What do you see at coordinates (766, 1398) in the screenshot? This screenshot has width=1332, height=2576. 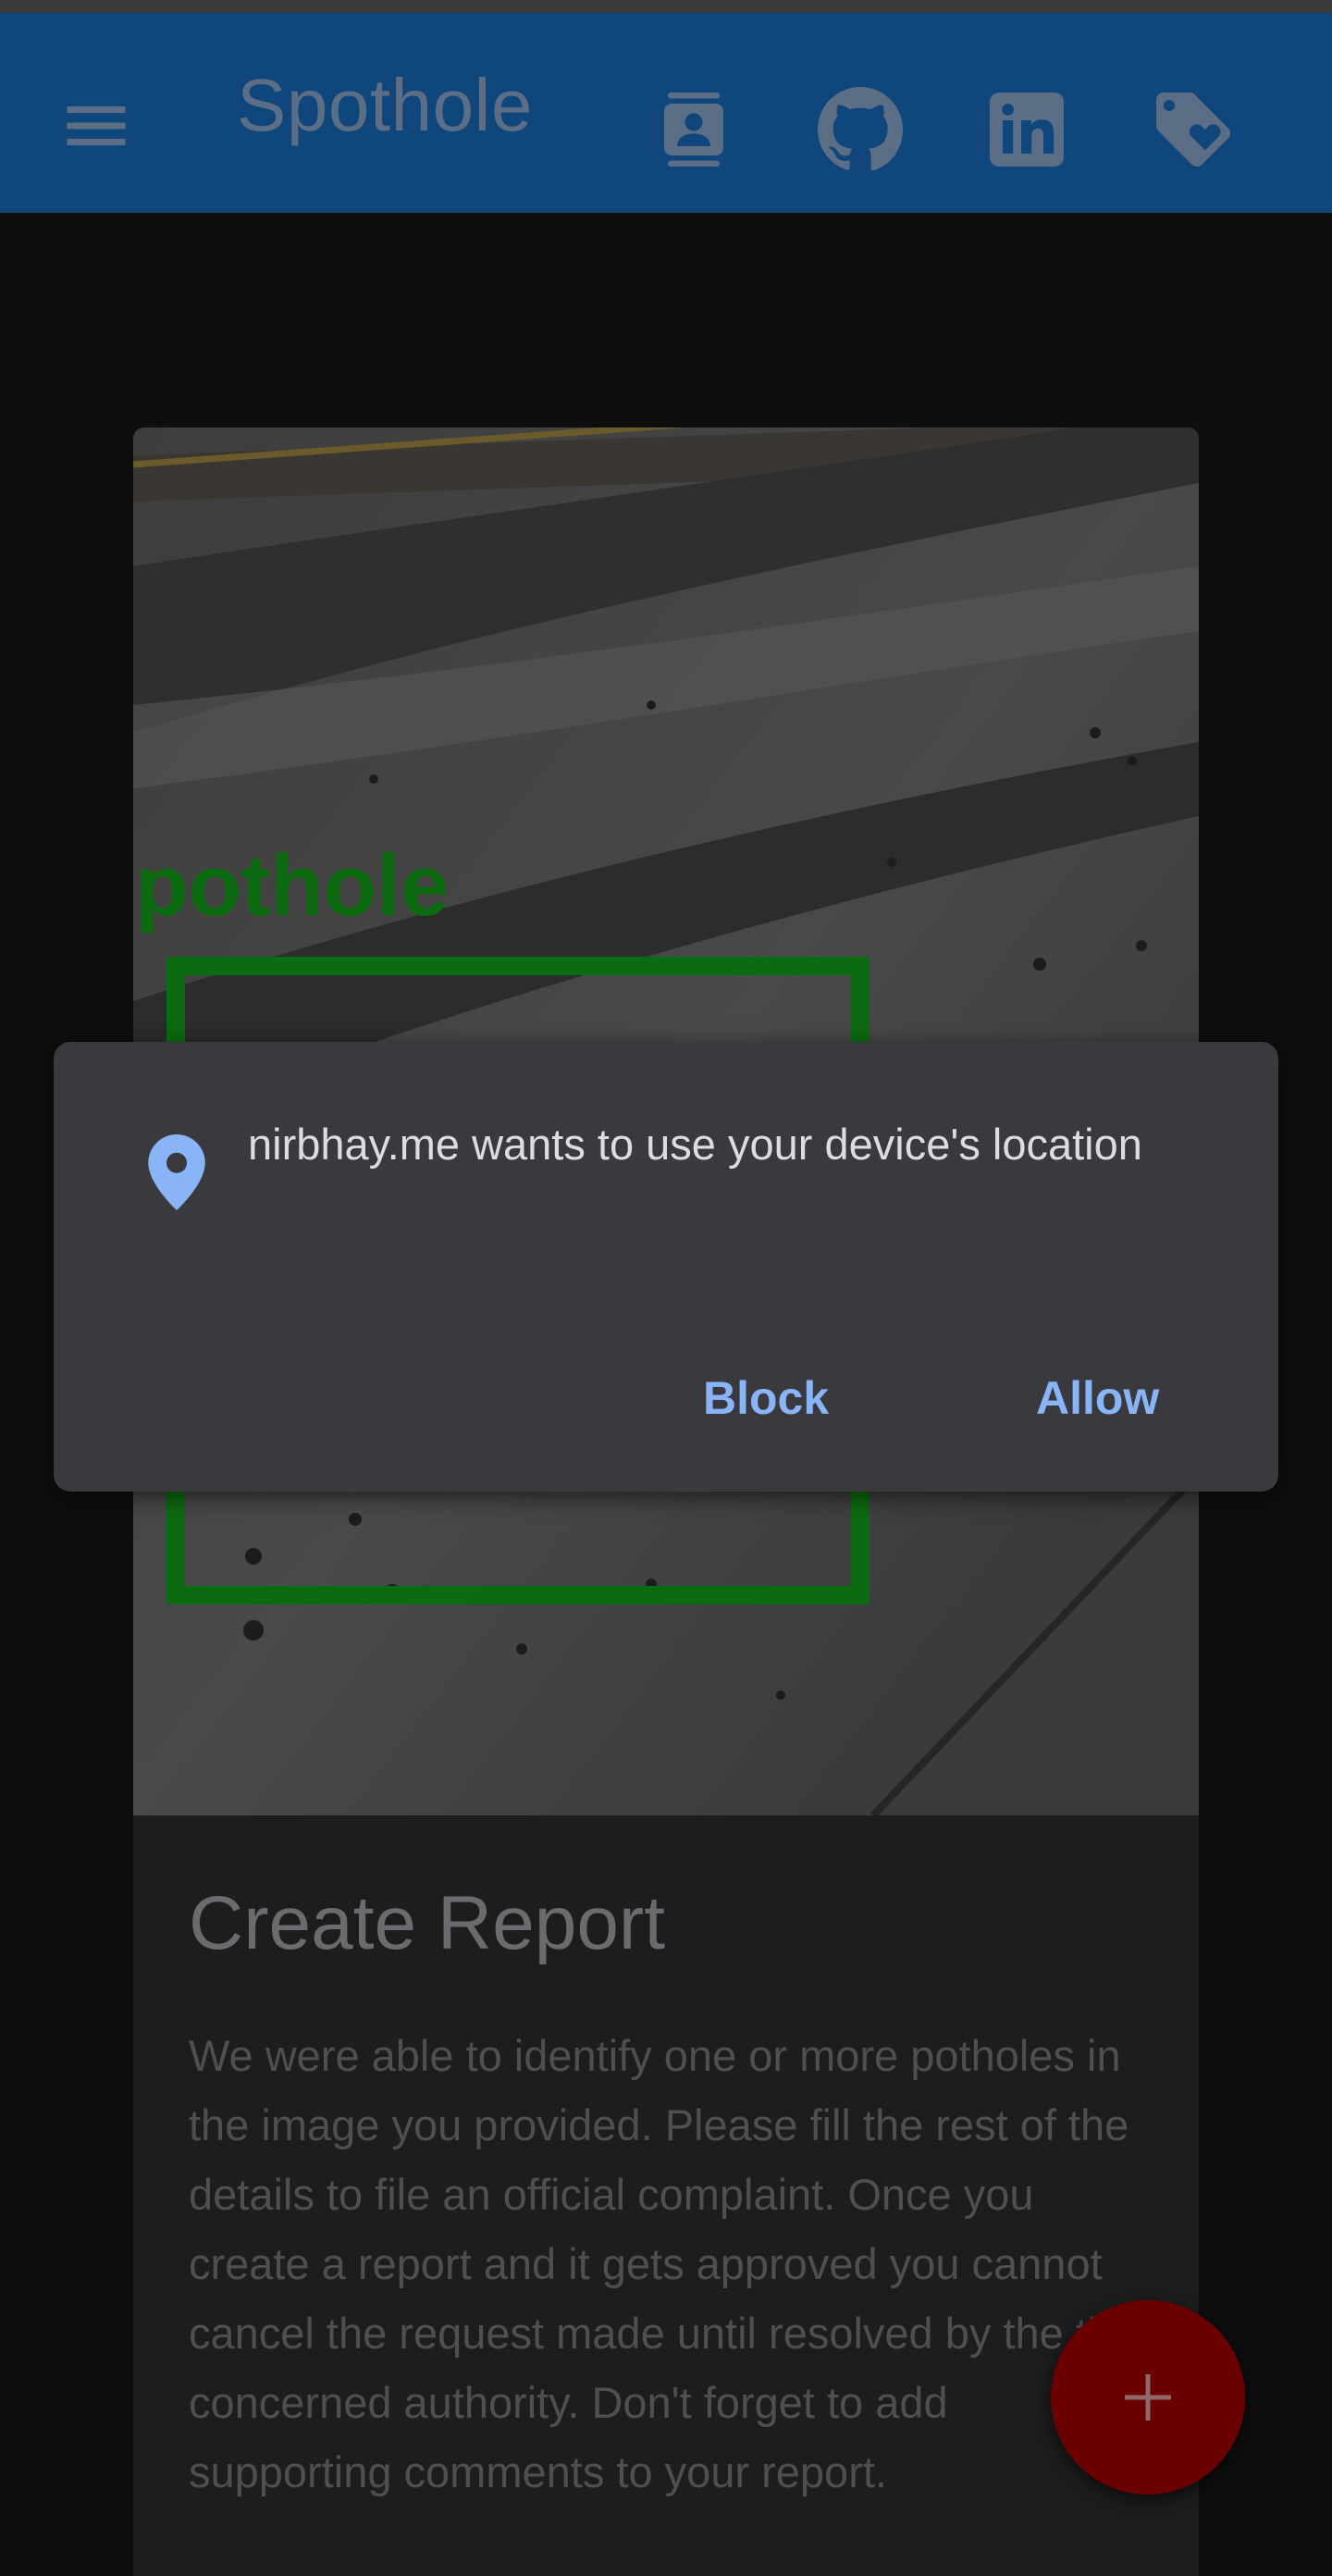 I see `block-button: Block` at bounding box center [766, 1398].